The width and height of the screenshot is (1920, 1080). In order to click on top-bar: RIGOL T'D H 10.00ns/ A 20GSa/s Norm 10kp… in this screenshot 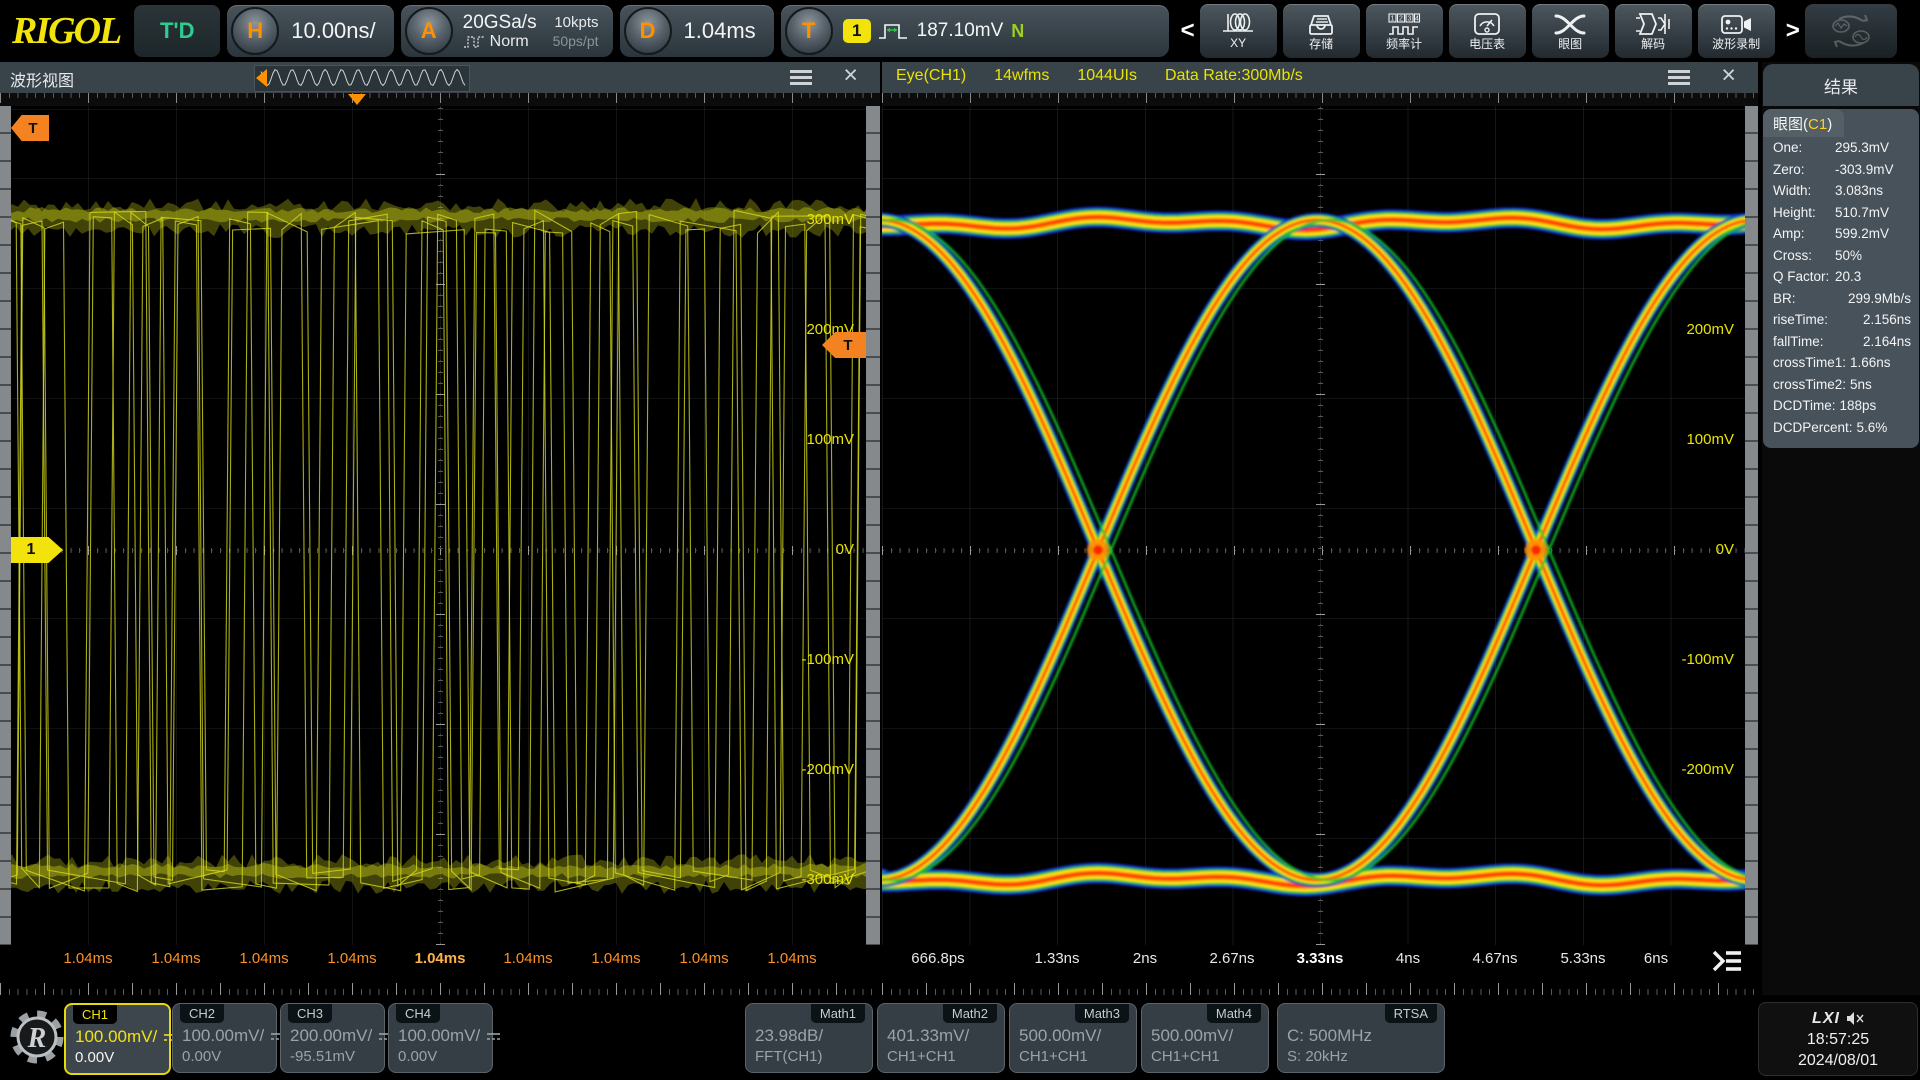, I will do `click(960, 31)`.